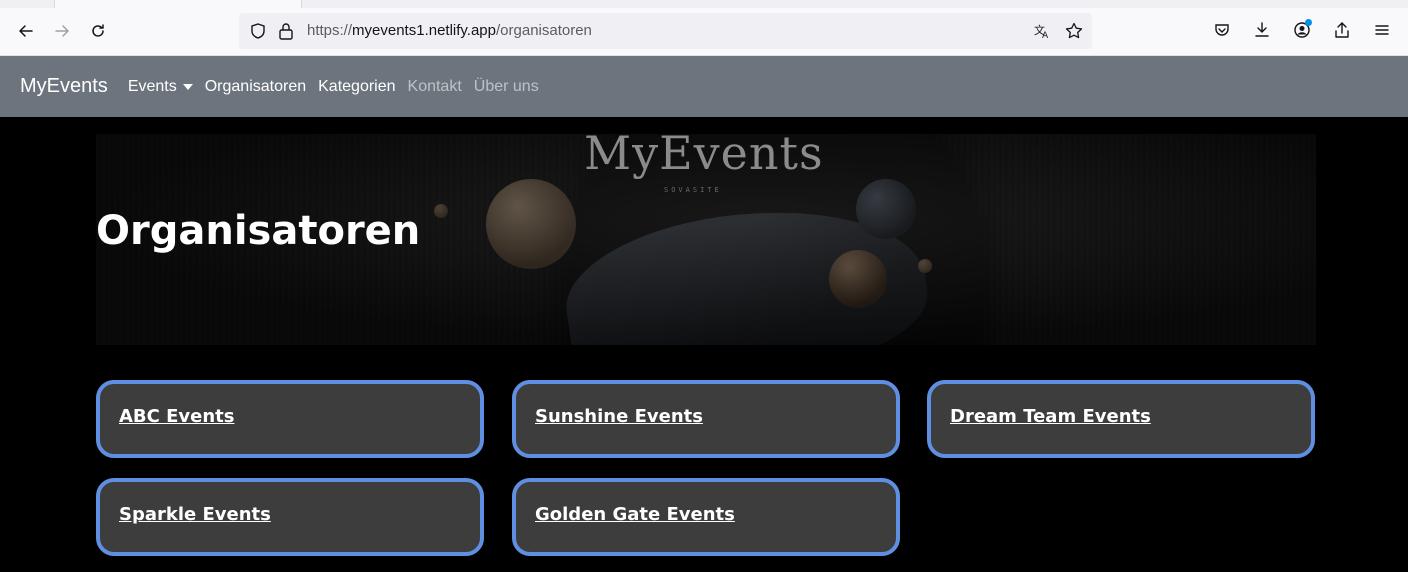 The width and height of the screenshot is (1408, 572). Describe the element at coordinates (424, 30) in the screenshot. I see `url-host: myevents1.netlify.app` at that location.